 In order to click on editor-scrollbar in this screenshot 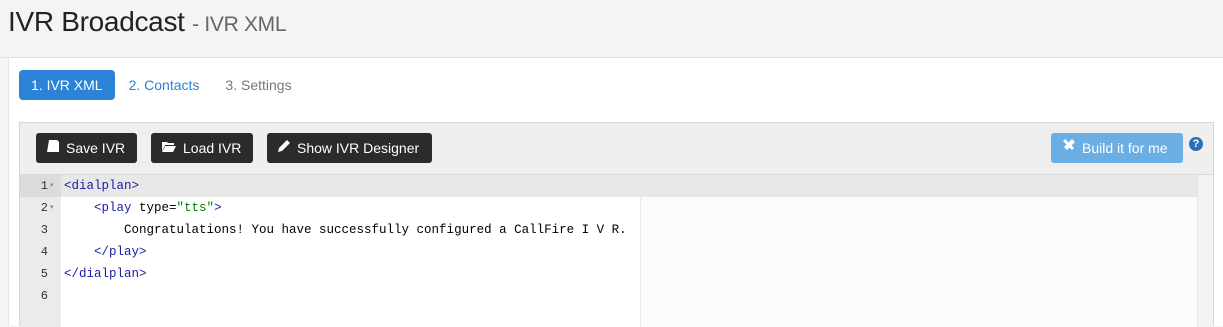, I will do `click(1205, 251)`.